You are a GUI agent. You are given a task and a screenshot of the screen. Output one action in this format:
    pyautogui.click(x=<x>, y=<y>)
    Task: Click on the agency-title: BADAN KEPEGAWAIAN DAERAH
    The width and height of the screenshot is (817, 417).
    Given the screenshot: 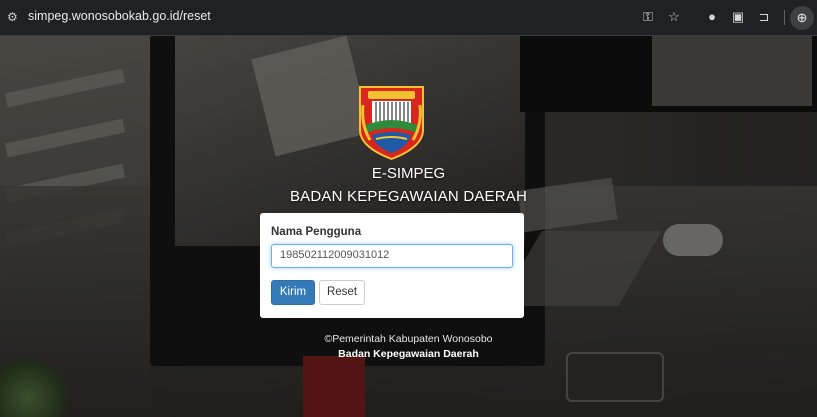 What is the action you would take?
    pyautogui.click(x=408, y=196)
    